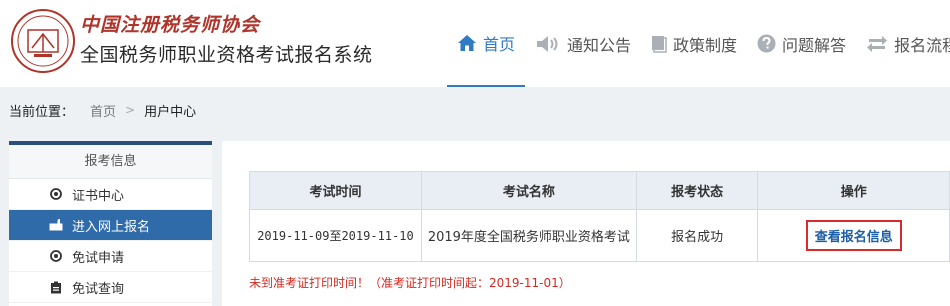  Describe the element at coordinates (170, 112) in the screenshot. I see `breadcrumb-current: 用户中心` at that location.